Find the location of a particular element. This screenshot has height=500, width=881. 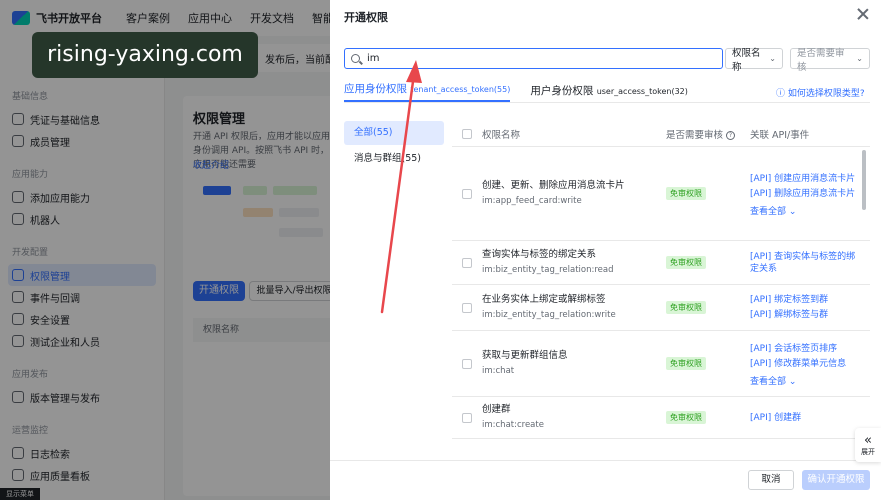

watermark: rising-yaxing.com is located at coordinates (145, 55).